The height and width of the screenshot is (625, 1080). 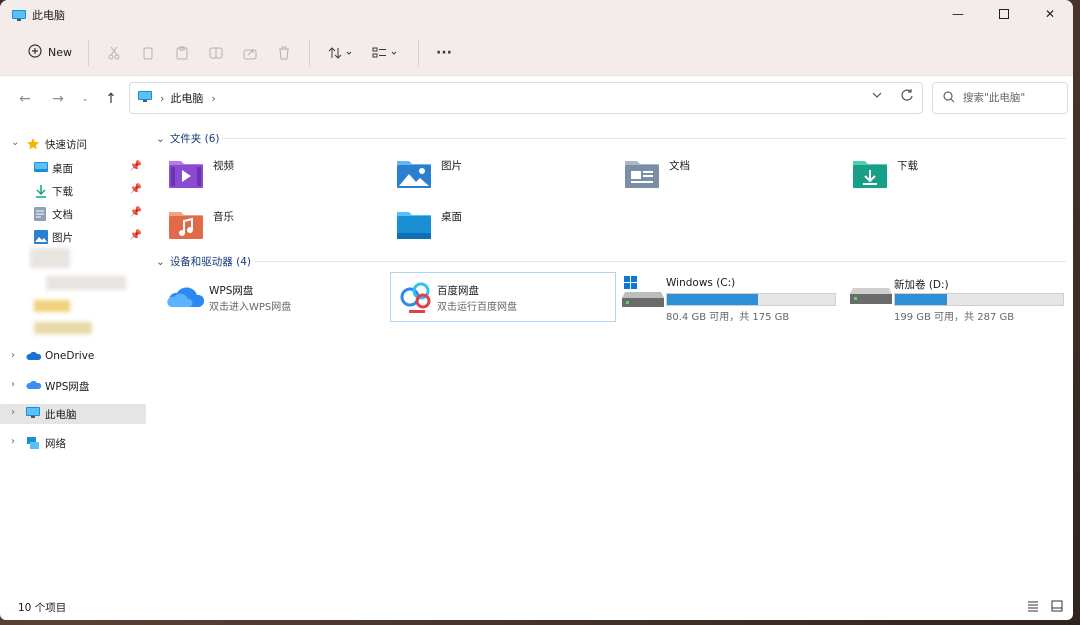 I want to click on sort-button, so click(x=341, y=53).